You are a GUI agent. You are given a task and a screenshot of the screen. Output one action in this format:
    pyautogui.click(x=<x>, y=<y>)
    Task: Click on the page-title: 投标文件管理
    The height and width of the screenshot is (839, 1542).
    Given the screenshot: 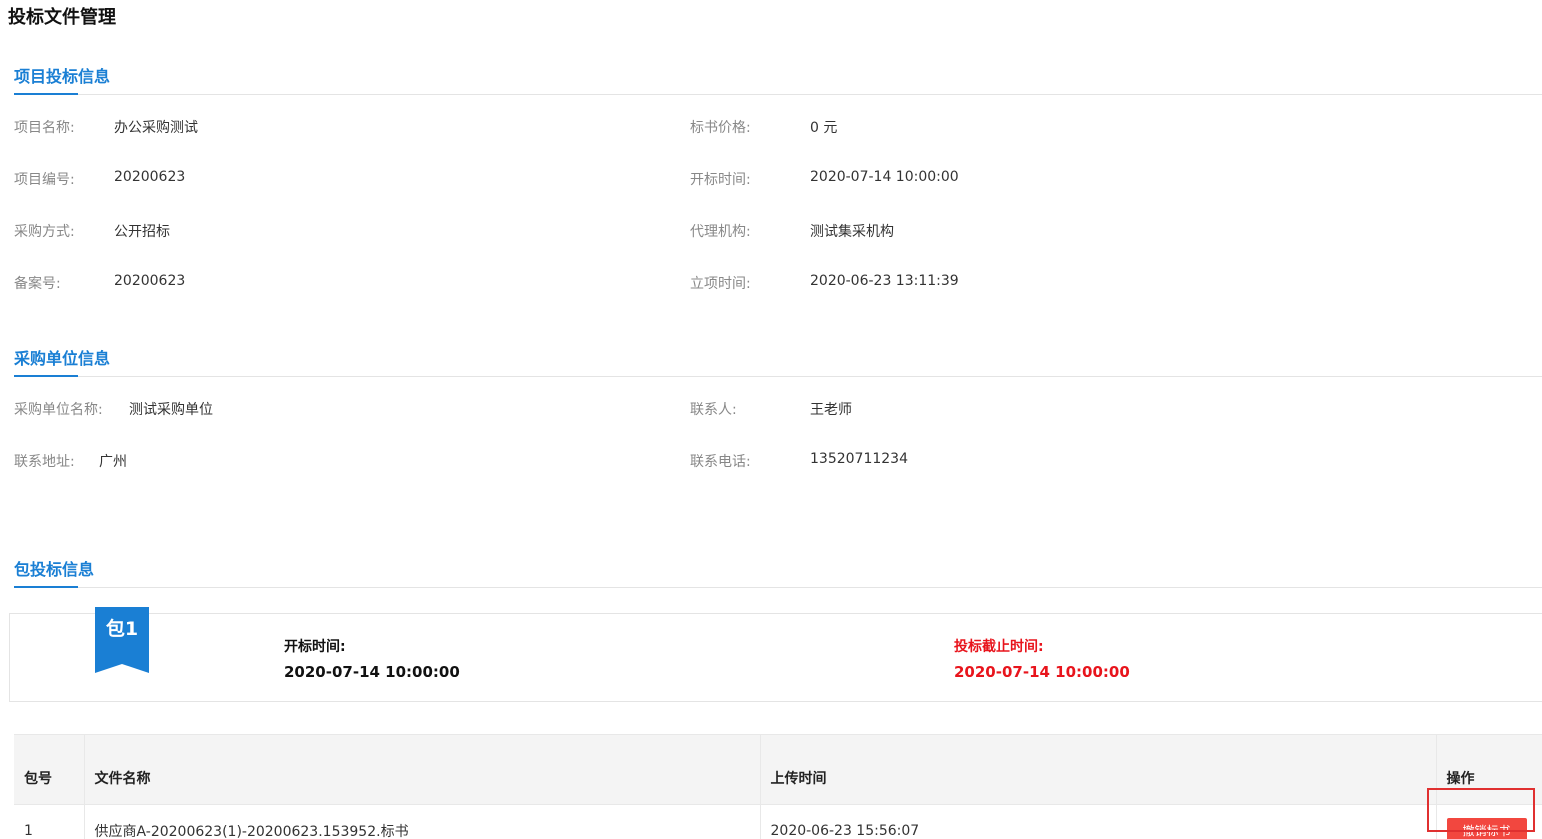 What is the action you would take?
    pyautogui.click(x=62, y=17)
    